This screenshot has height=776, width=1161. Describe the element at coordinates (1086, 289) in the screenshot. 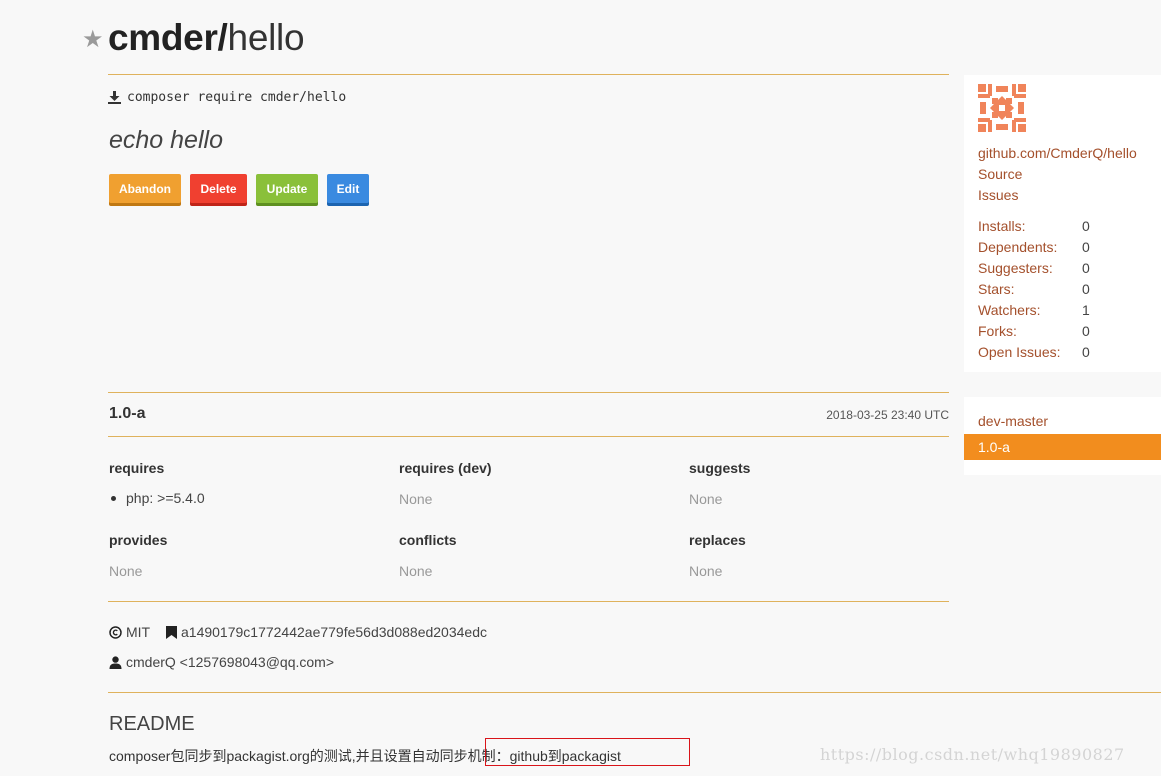

I see `stat-stars-value: 0` at that location.